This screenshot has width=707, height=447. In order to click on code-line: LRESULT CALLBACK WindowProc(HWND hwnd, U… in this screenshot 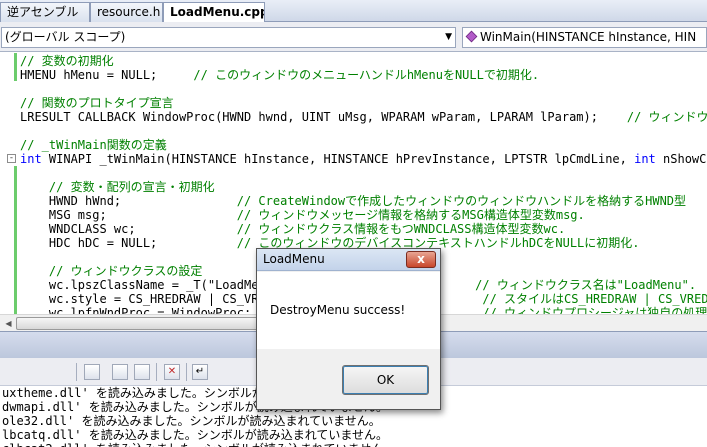, I will do `click(363, 117)`.